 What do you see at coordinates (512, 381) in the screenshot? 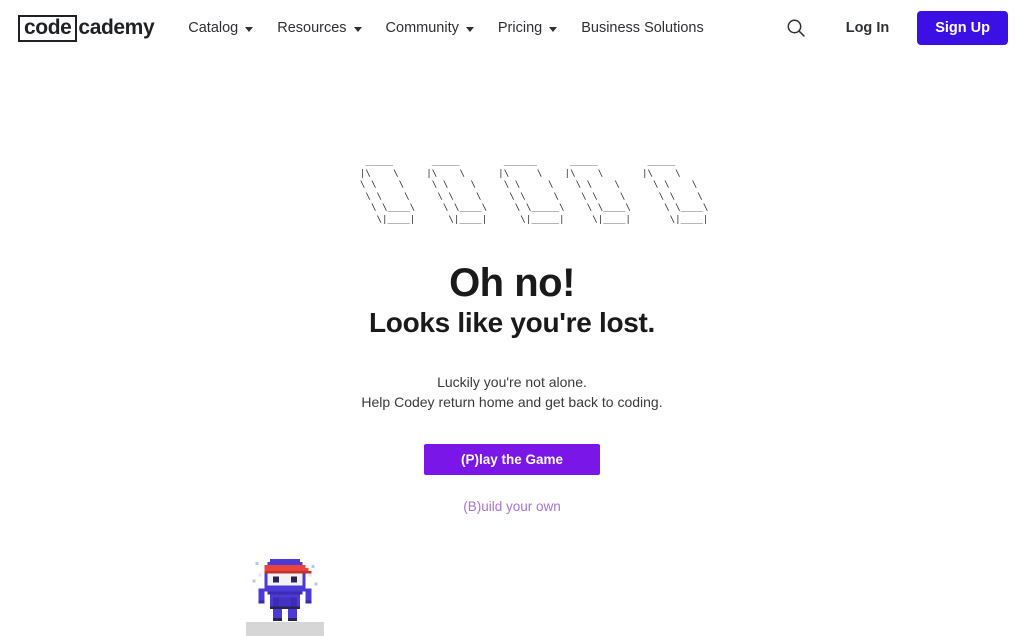
I see `error-description-line-1: Luckily you're not alone.` at bounding box center [512, 381].